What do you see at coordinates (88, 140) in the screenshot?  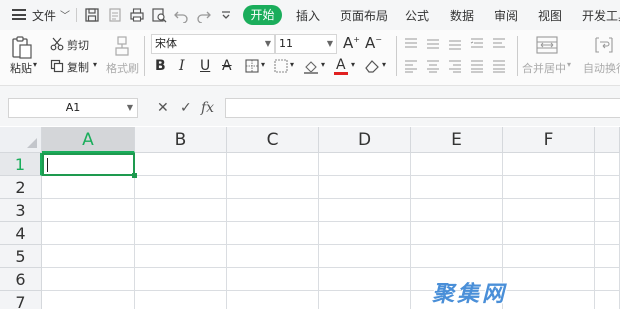 I see `column-header-a: A` at bounding box center [88, 140].